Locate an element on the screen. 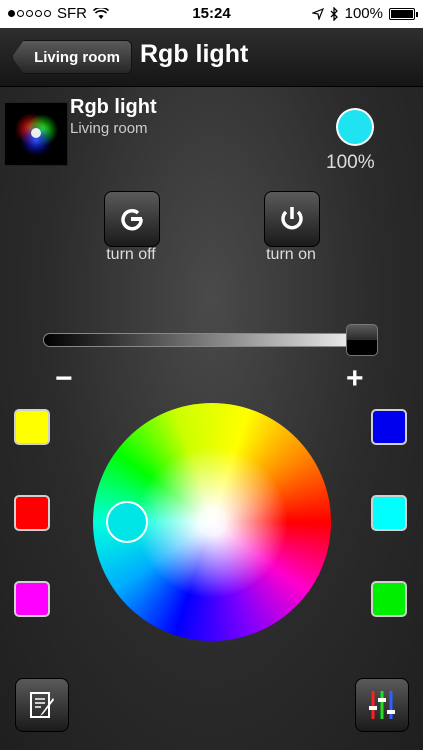 This screenshot has height=750, width=423. settings-button is located at coordinates (382, 705).